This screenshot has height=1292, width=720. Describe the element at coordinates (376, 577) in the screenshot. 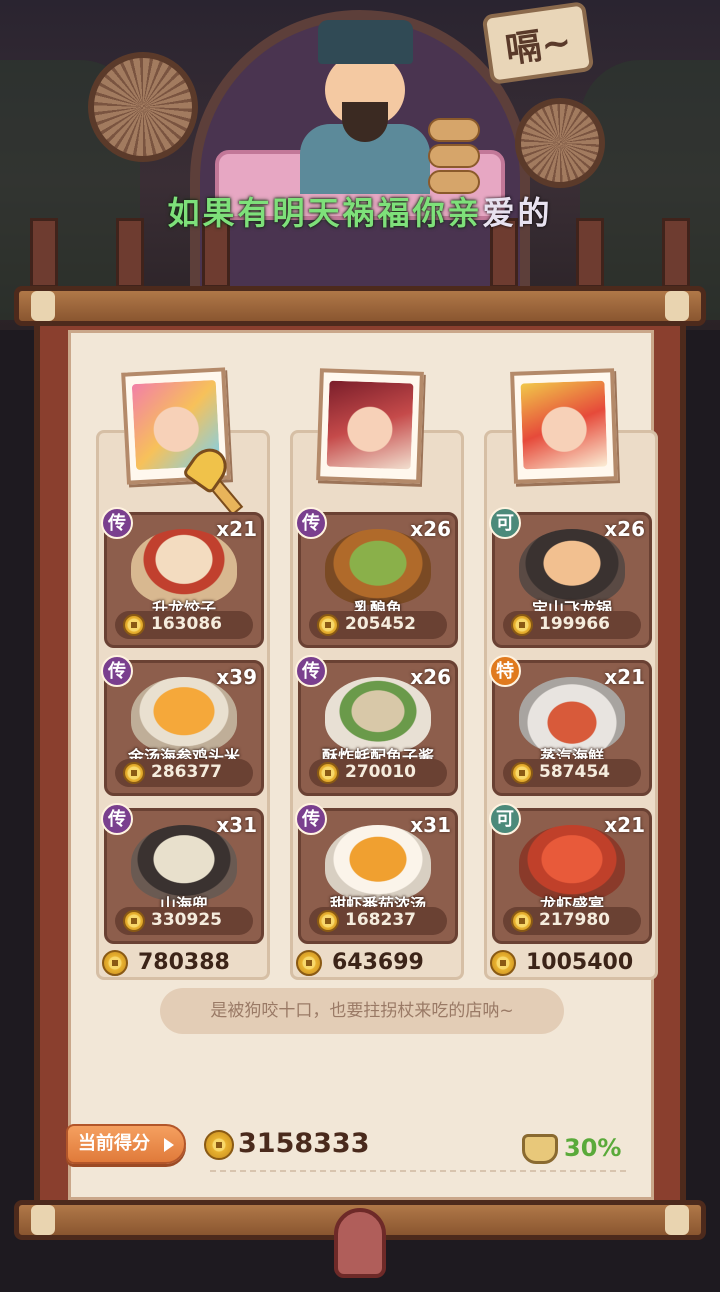

I see `dish-card: 传 x26 乳酿鱼 205452` at that location.